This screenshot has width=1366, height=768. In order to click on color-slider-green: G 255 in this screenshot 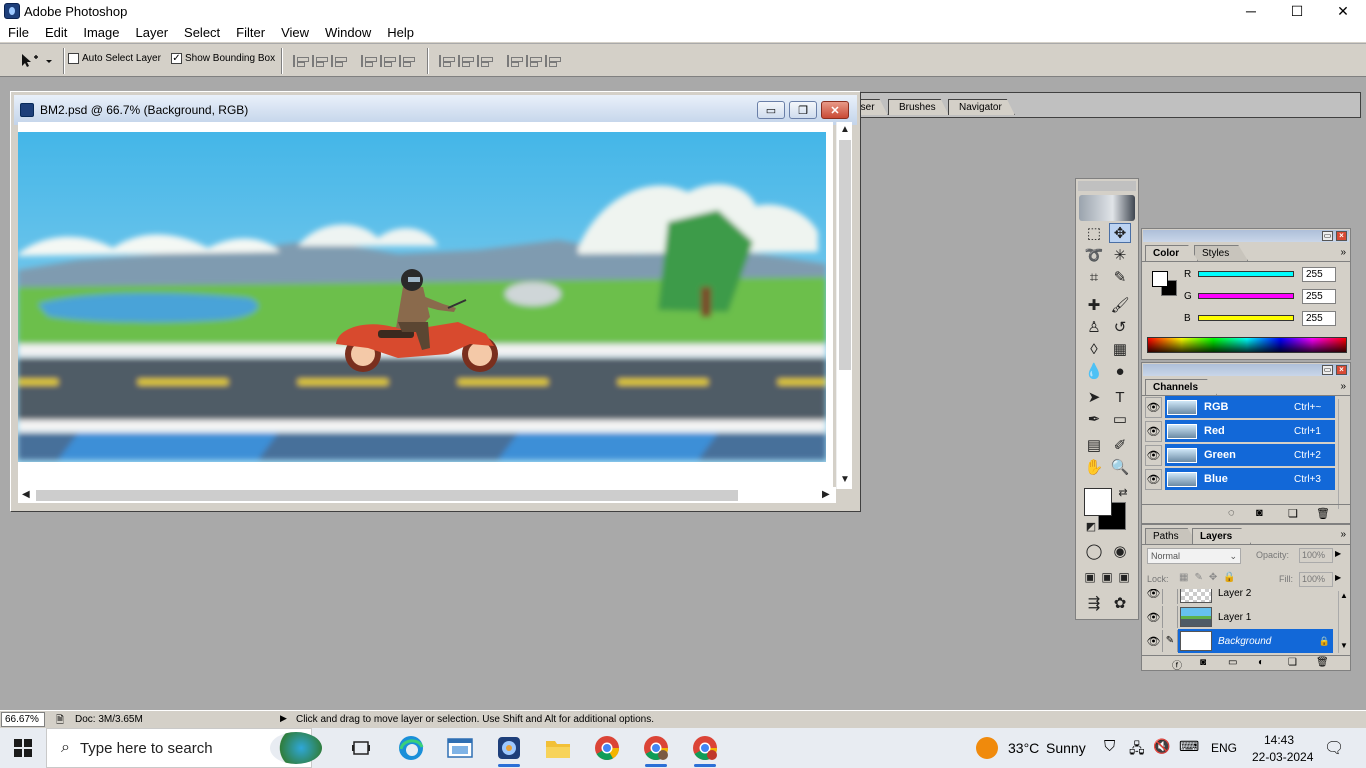, I will do `click(1260, 296)`.